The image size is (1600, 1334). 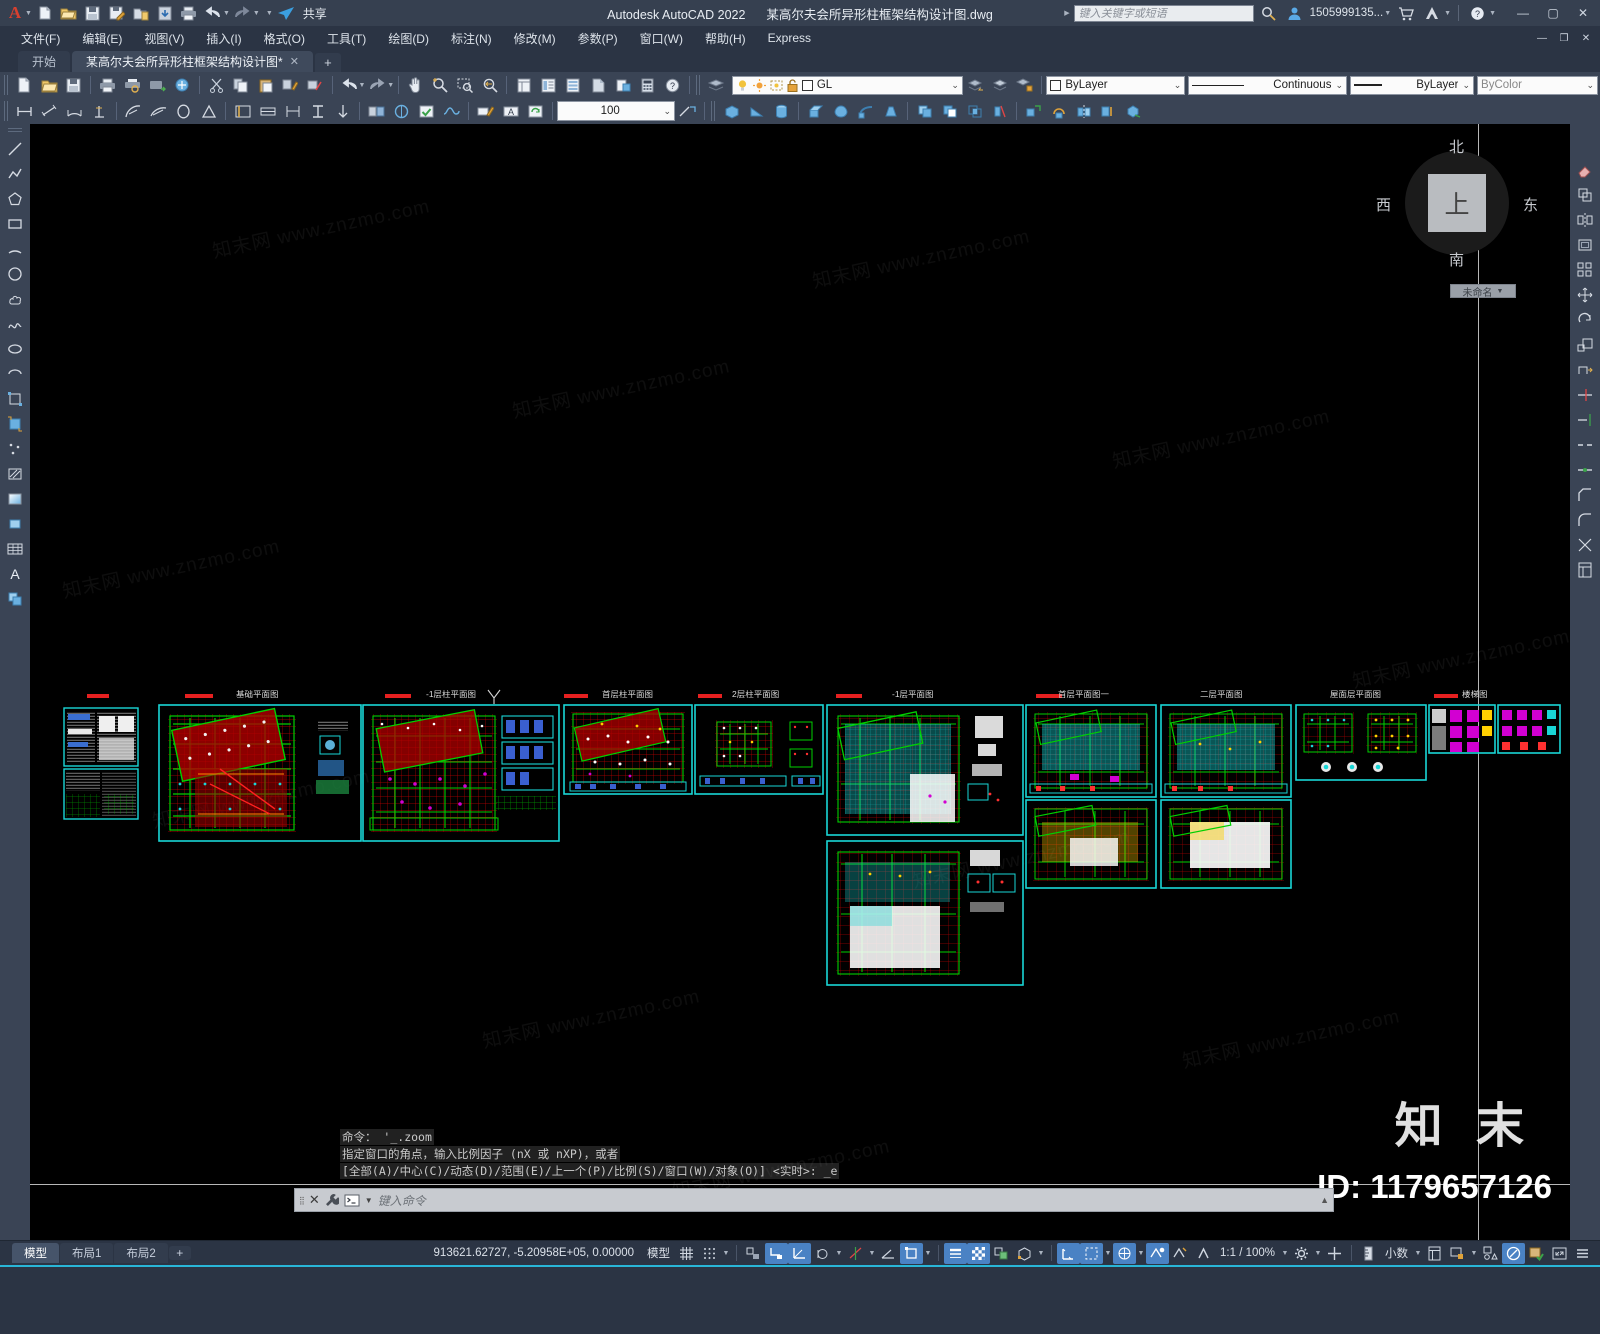 I want to click on menu-insert: 插入(I), so click(x=223, y=38).